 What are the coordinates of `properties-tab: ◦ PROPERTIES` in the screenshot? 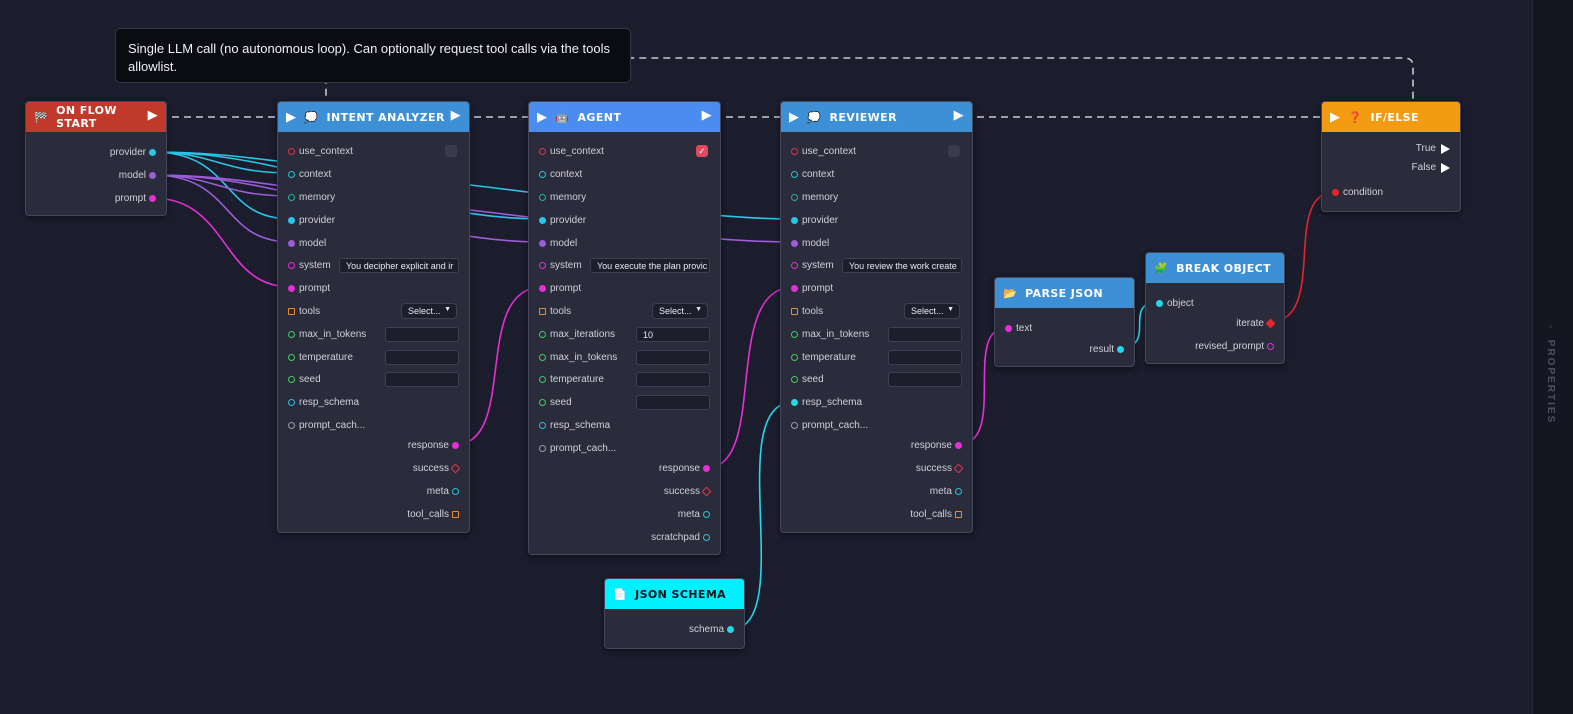 It's located at (1550, 373).